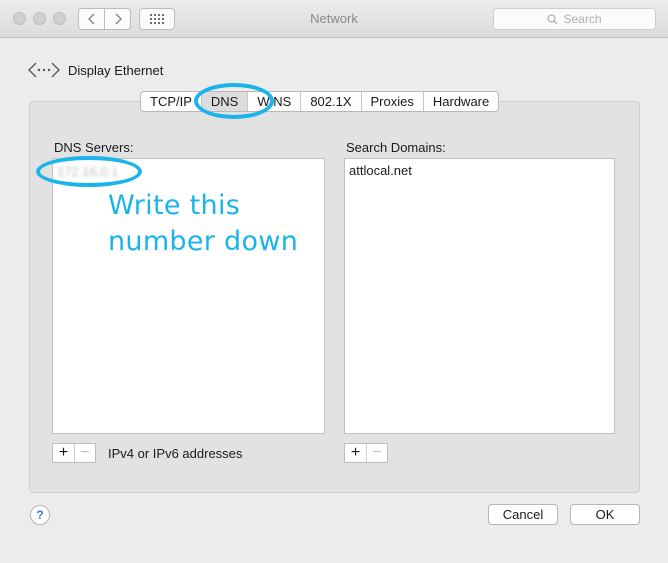  What do you see at coordinates (582, 19) in the screenshot?
I see `search-placeholder: Search` at bounding box center [582, 19].